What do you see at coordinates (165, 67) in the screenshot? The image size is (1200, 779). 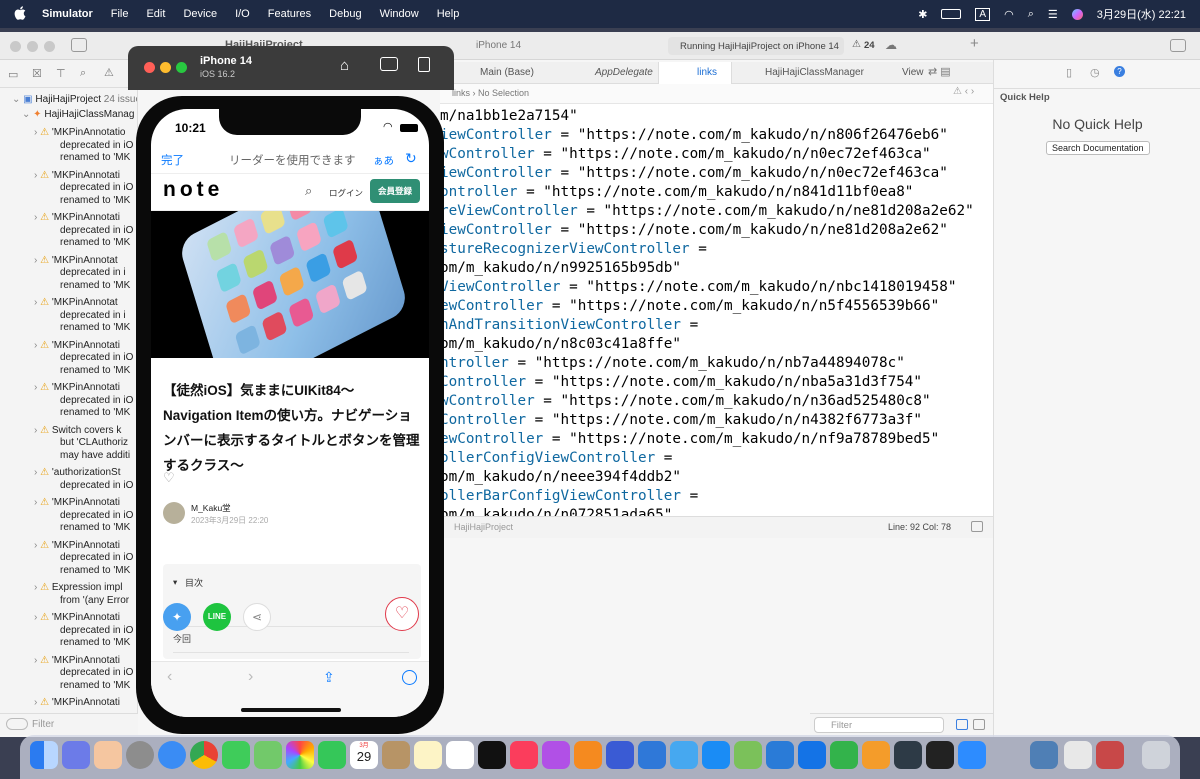 I see `sim-minimize-button` at bounding box center [165, 67].